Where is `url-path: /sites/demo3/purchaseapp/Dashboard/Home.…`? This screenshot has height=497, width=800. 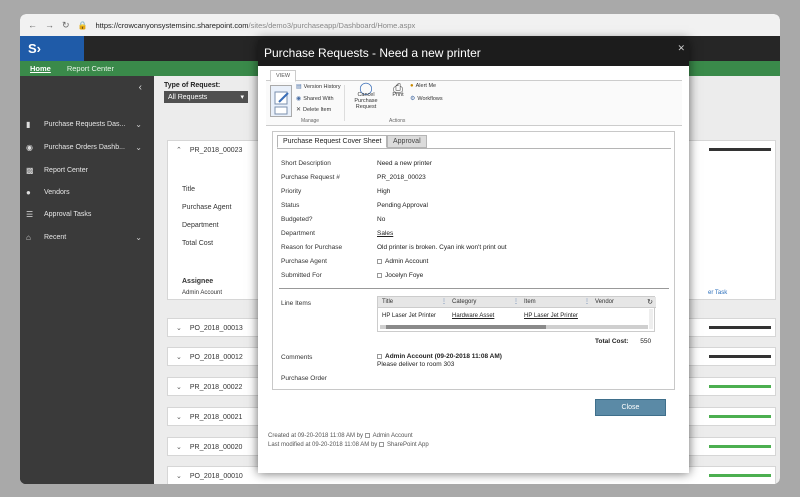 url-path: /sites/demo3/purchaseapp/Dashboard/Home.… is located at coordinates (332, 25).